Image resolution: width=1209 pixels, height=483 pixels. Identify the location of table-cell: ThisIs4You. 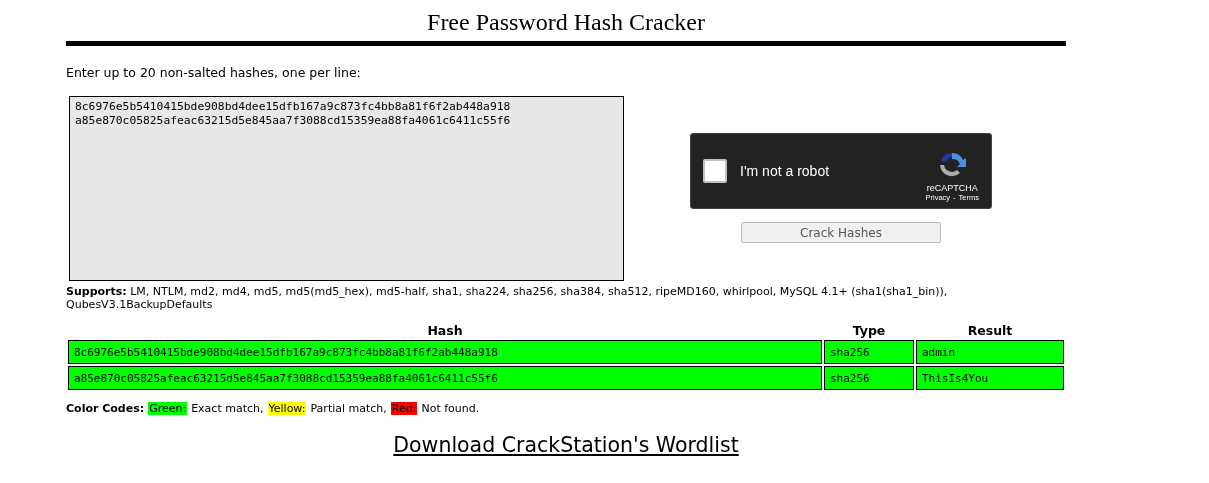
(990, 378).